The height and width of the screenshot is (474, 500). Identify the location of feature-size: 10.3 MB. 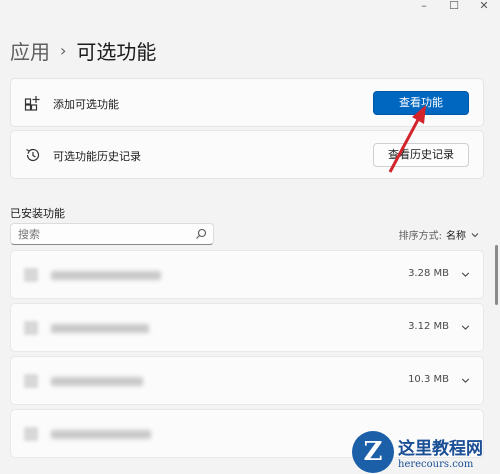
(428, 379).